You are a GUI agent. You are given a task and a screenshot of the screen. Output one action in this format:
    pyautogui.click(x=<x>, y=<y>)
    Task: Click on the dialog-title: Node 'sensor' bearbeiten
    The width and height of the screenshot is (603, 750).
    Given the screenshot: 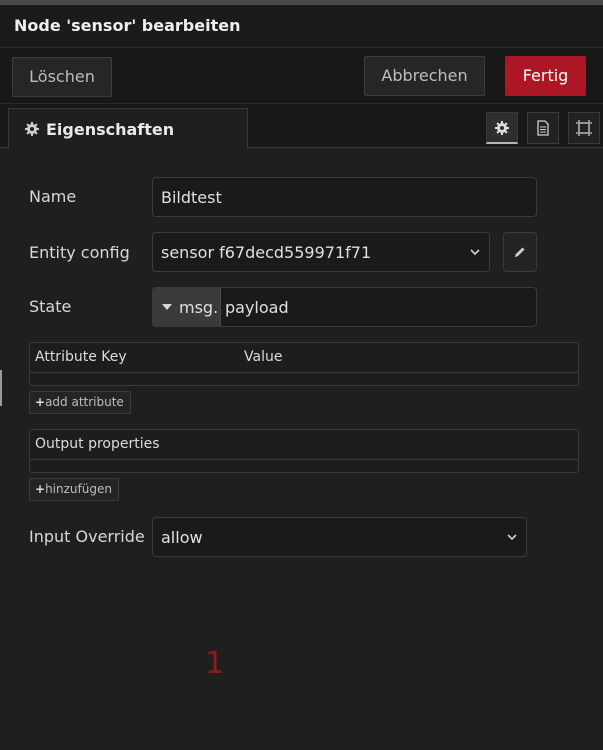 What is the action you would take?
    pyautogui.click(x=127, y=25)
    